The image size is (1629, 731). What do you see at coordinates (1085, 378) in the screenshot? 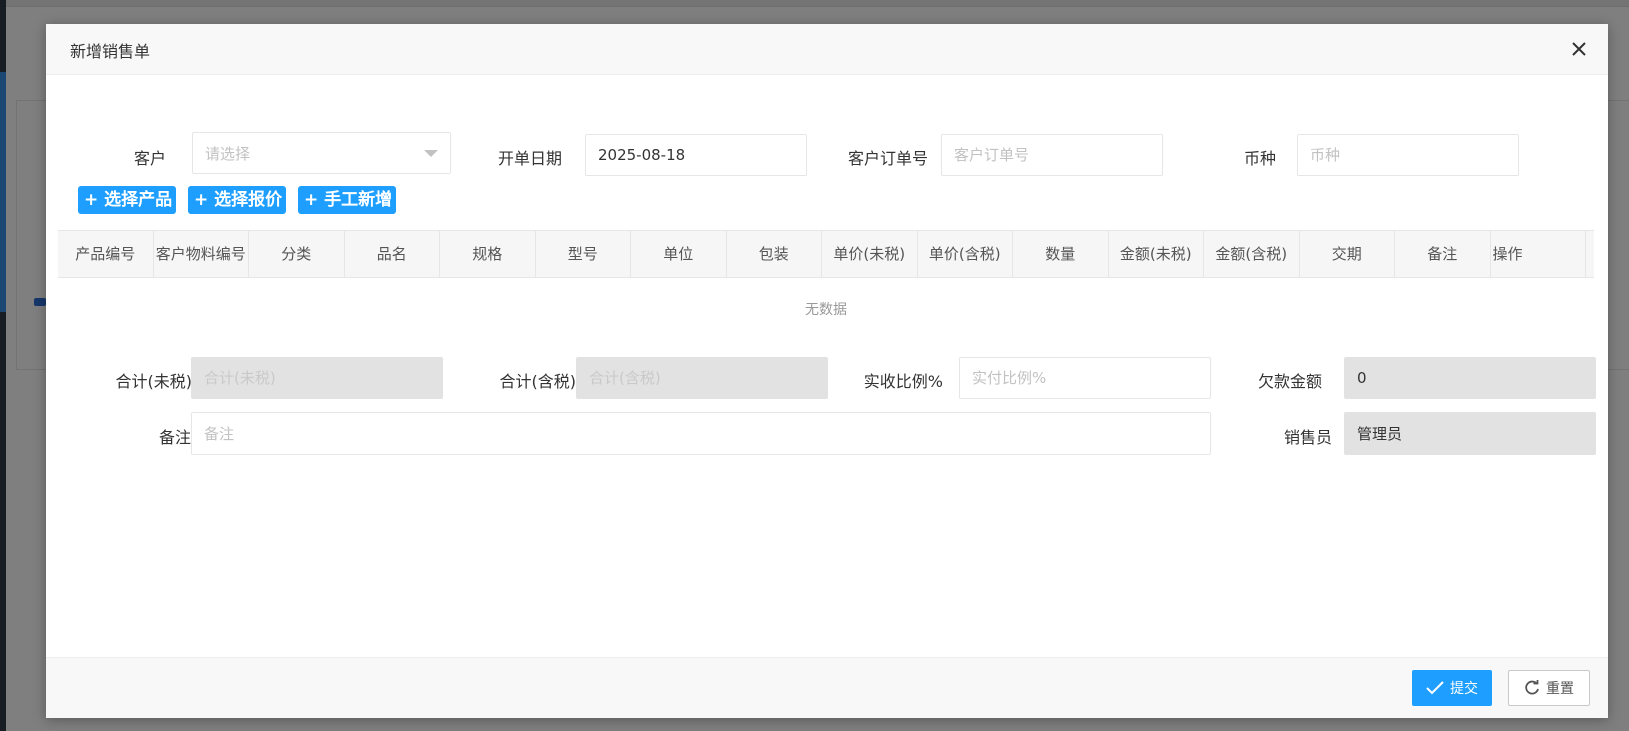
I see `received-ratio-input` at bounding box center [1085, 378].